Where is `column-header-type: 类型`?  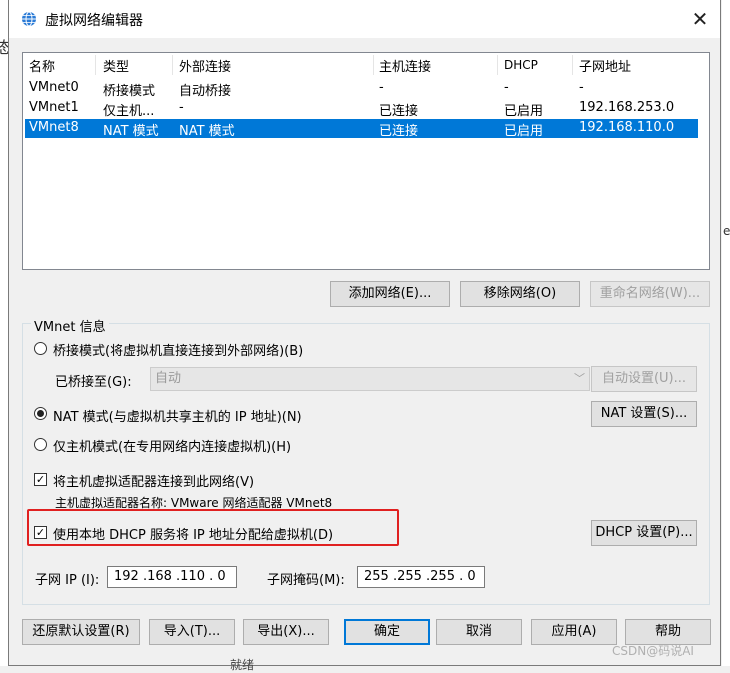
column-header-type: 类型 is located at coordinates (116, 65).